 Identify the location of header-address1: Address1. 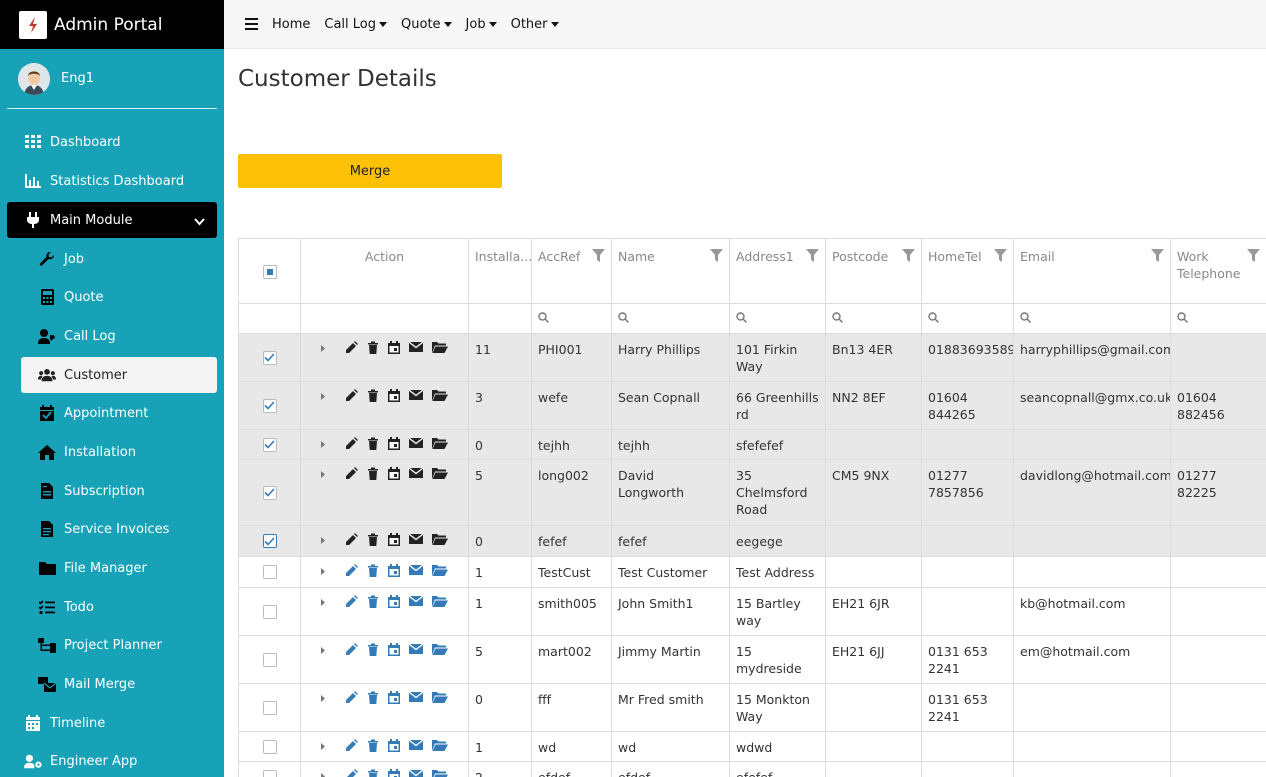
(778, 271).